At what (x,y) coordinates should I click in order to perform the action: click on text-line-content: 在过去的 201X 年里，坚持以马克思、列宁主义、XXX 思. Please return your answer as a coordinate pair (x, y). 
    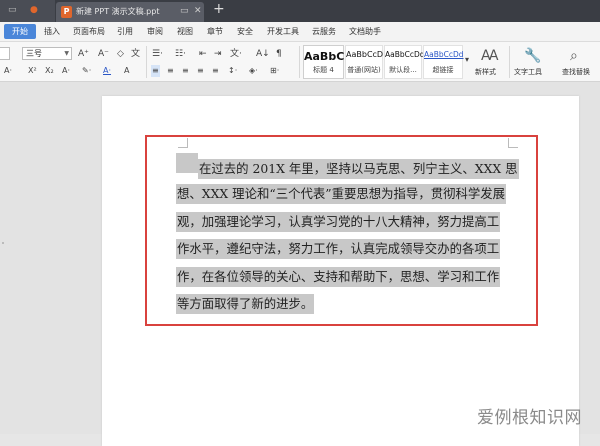
    Looking at the image, I should click on (358, 169).